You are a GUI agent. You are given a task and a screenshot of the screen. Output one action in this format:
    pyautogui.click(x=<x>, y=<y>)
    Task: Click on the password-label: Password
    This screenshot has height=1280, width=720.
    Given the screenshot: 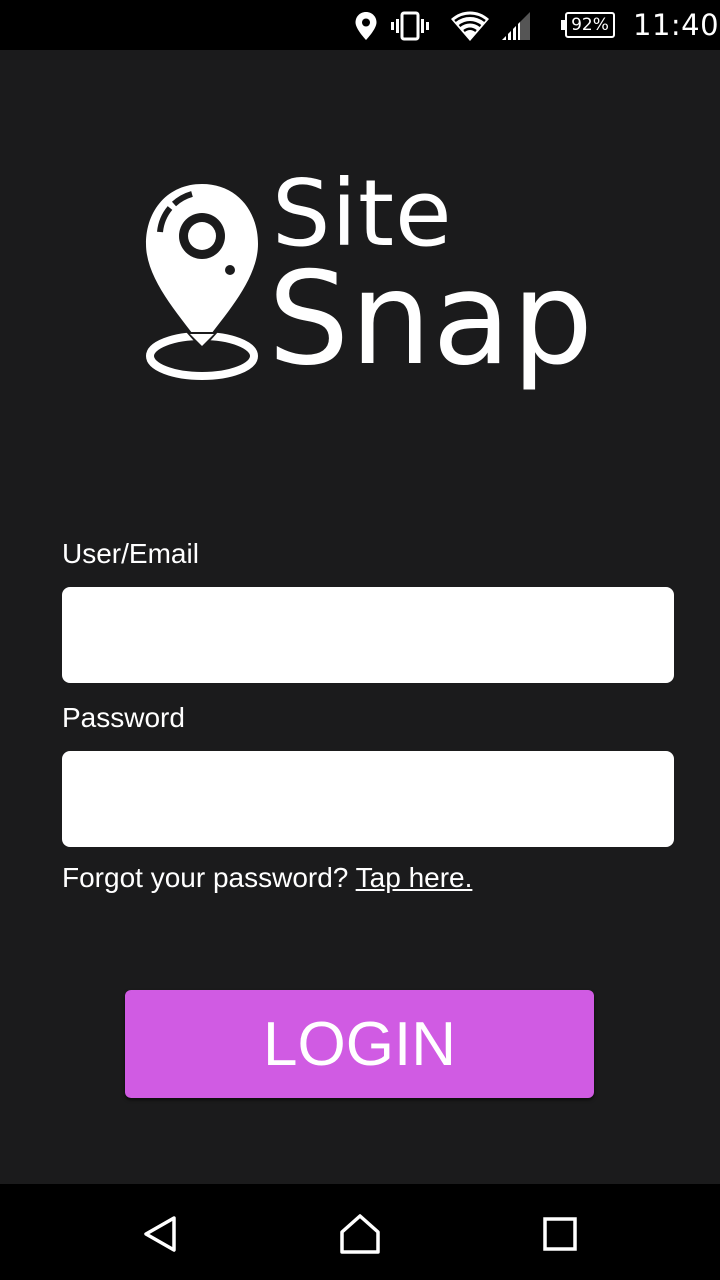 What is the action you would take?
    pyautogui.click(x=123, y=717)
    